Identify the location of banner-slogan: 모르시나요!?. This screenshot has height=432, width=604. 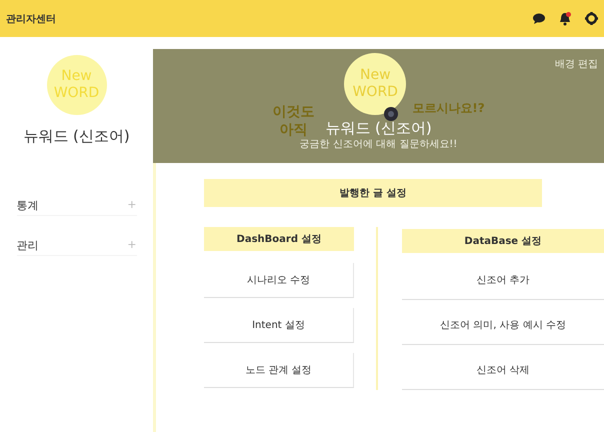
(448, 108).